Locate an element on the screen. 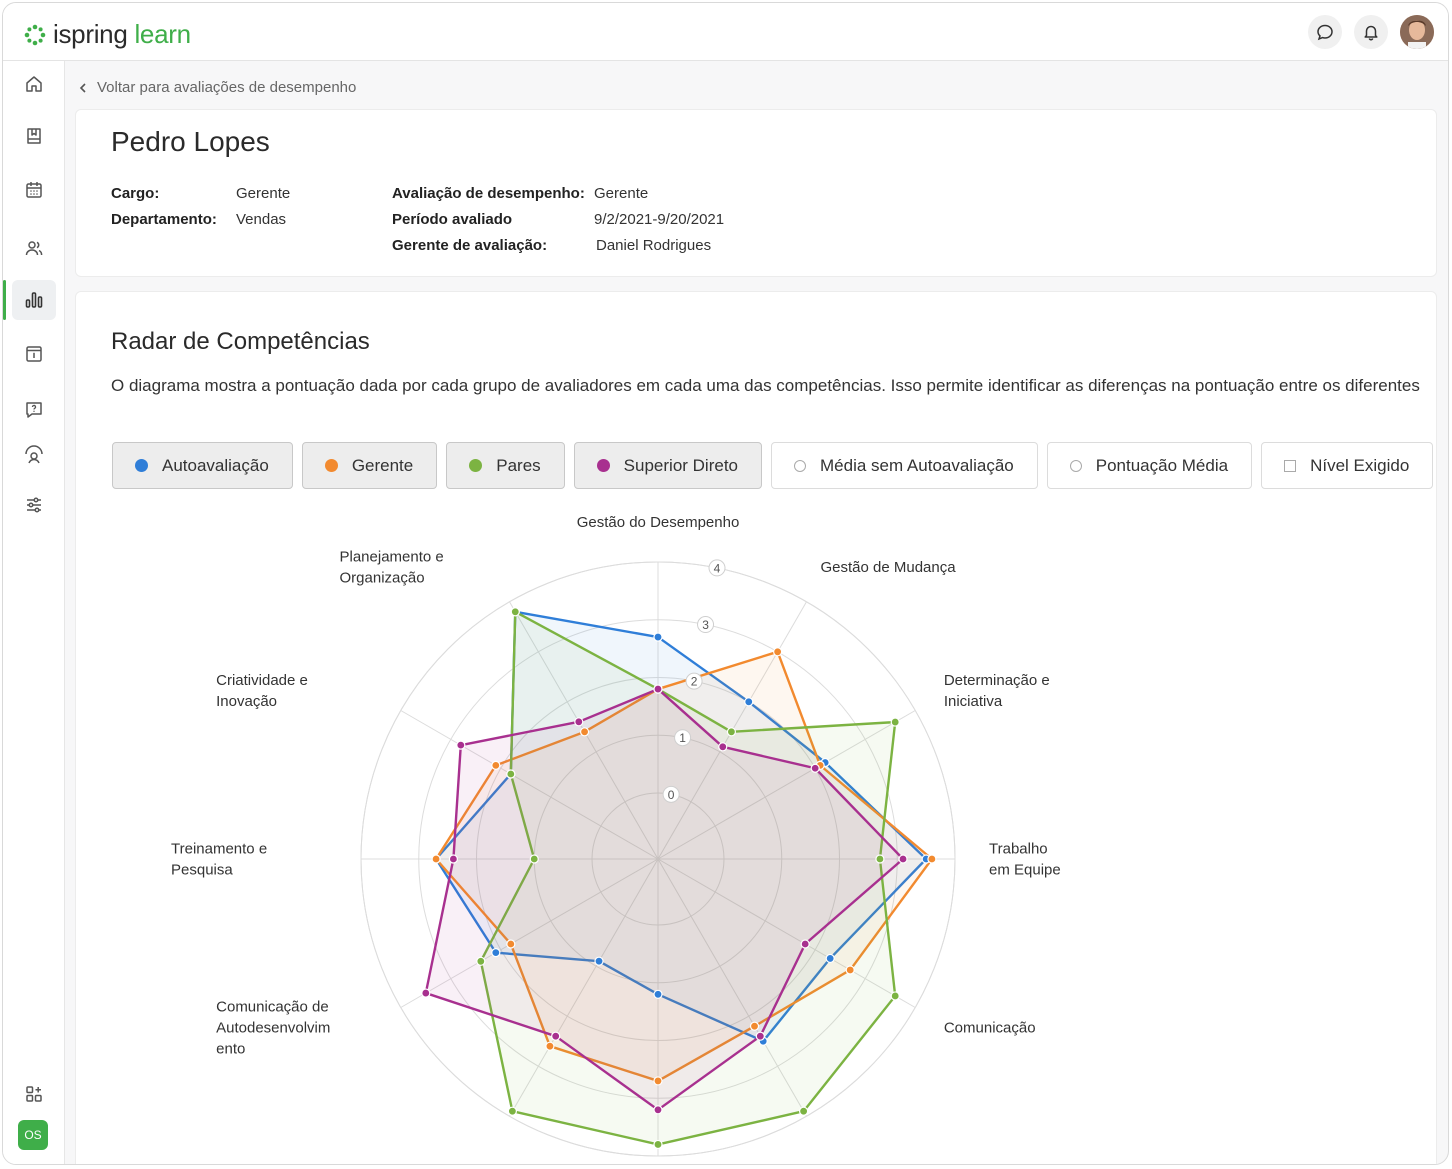 The width and height of the screenshot is (1452, 1169). sidebar-item-apps is located at coordinates (34, 1094).